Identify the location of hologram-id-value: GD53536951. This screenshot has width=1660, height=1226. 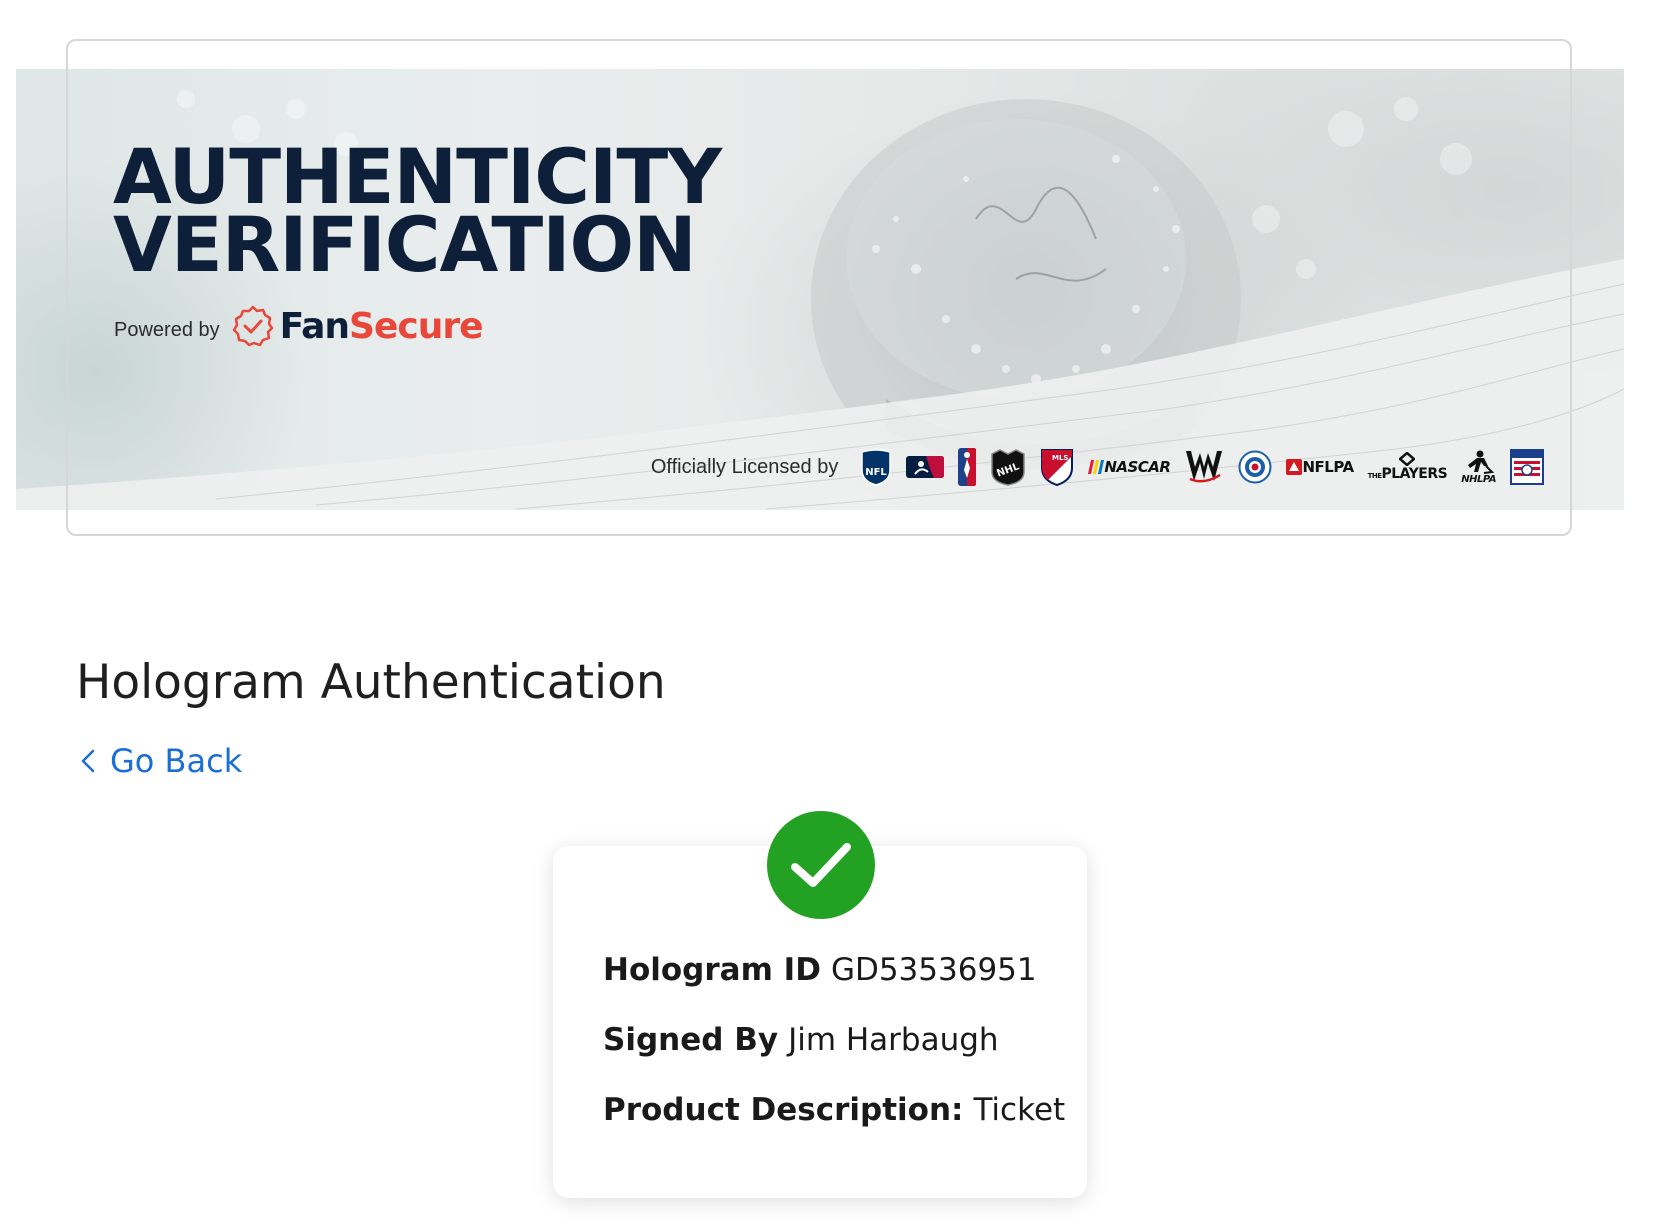
(933, 970).